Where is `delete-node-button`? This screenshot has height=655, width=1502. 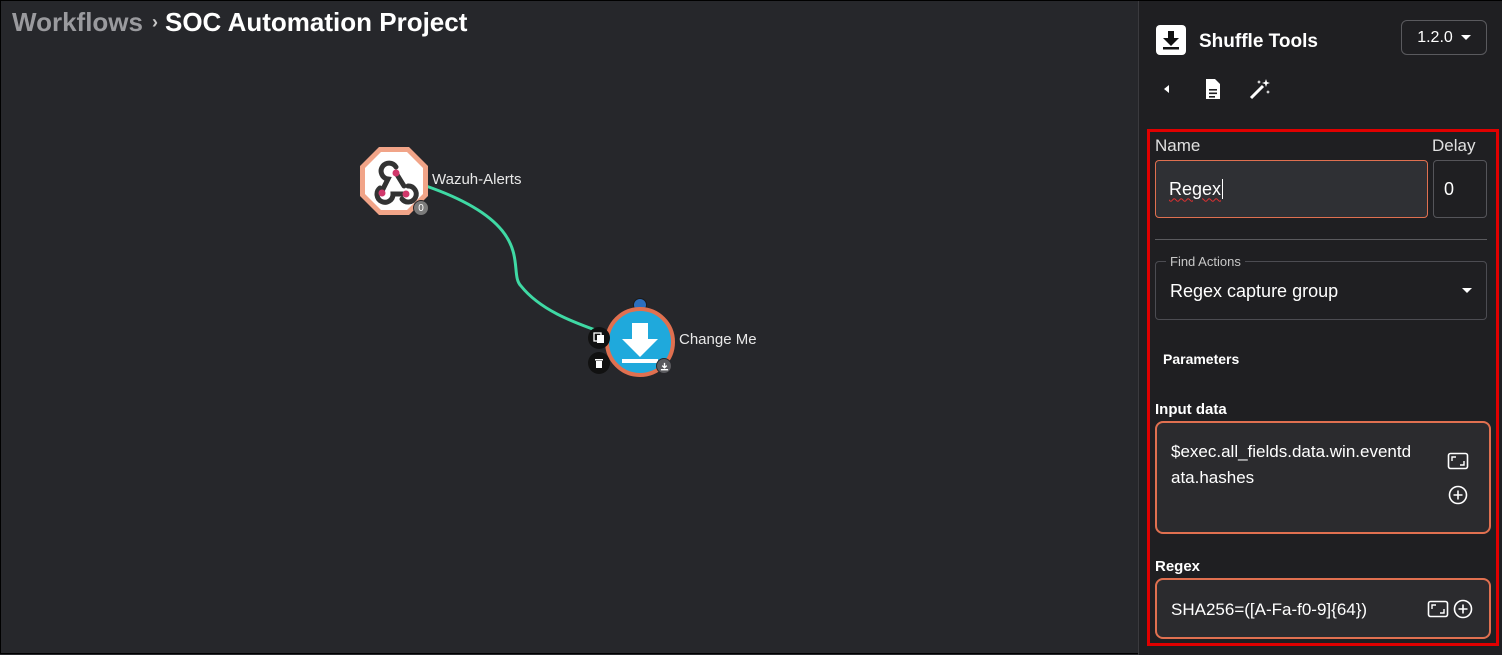 delete-node-button is located at coordinates (599, 363).